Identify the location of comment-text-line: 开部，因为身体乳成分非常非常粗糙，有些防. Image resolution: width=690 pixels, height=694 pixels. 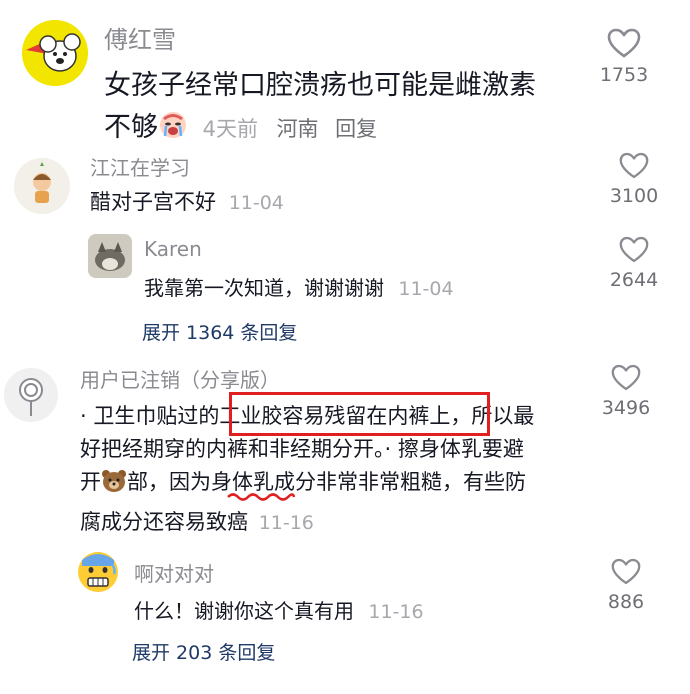
(303, 482).